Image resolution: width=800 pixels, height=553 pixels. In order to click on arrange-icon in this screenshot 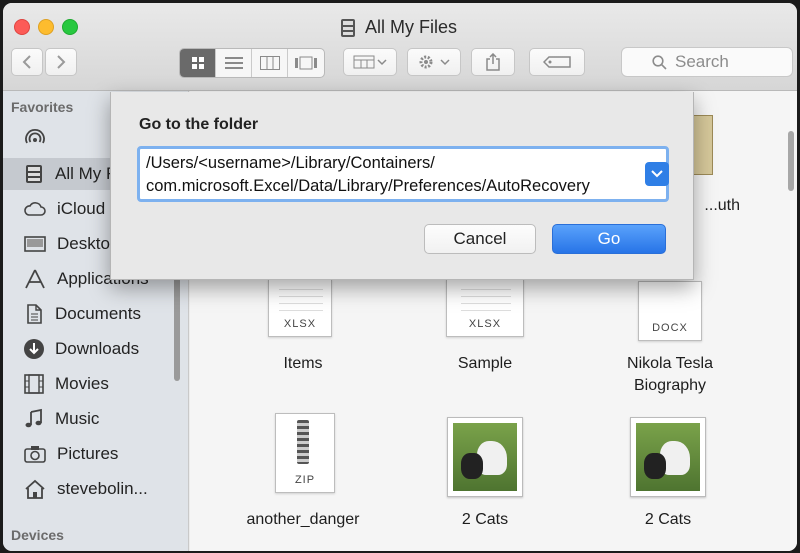, I will do `click(370, 62)`.